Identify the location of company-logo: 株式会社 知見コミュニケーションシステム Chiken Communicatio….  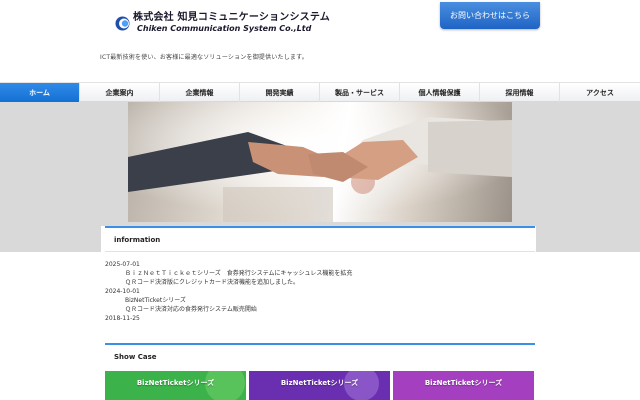
(222, 23).